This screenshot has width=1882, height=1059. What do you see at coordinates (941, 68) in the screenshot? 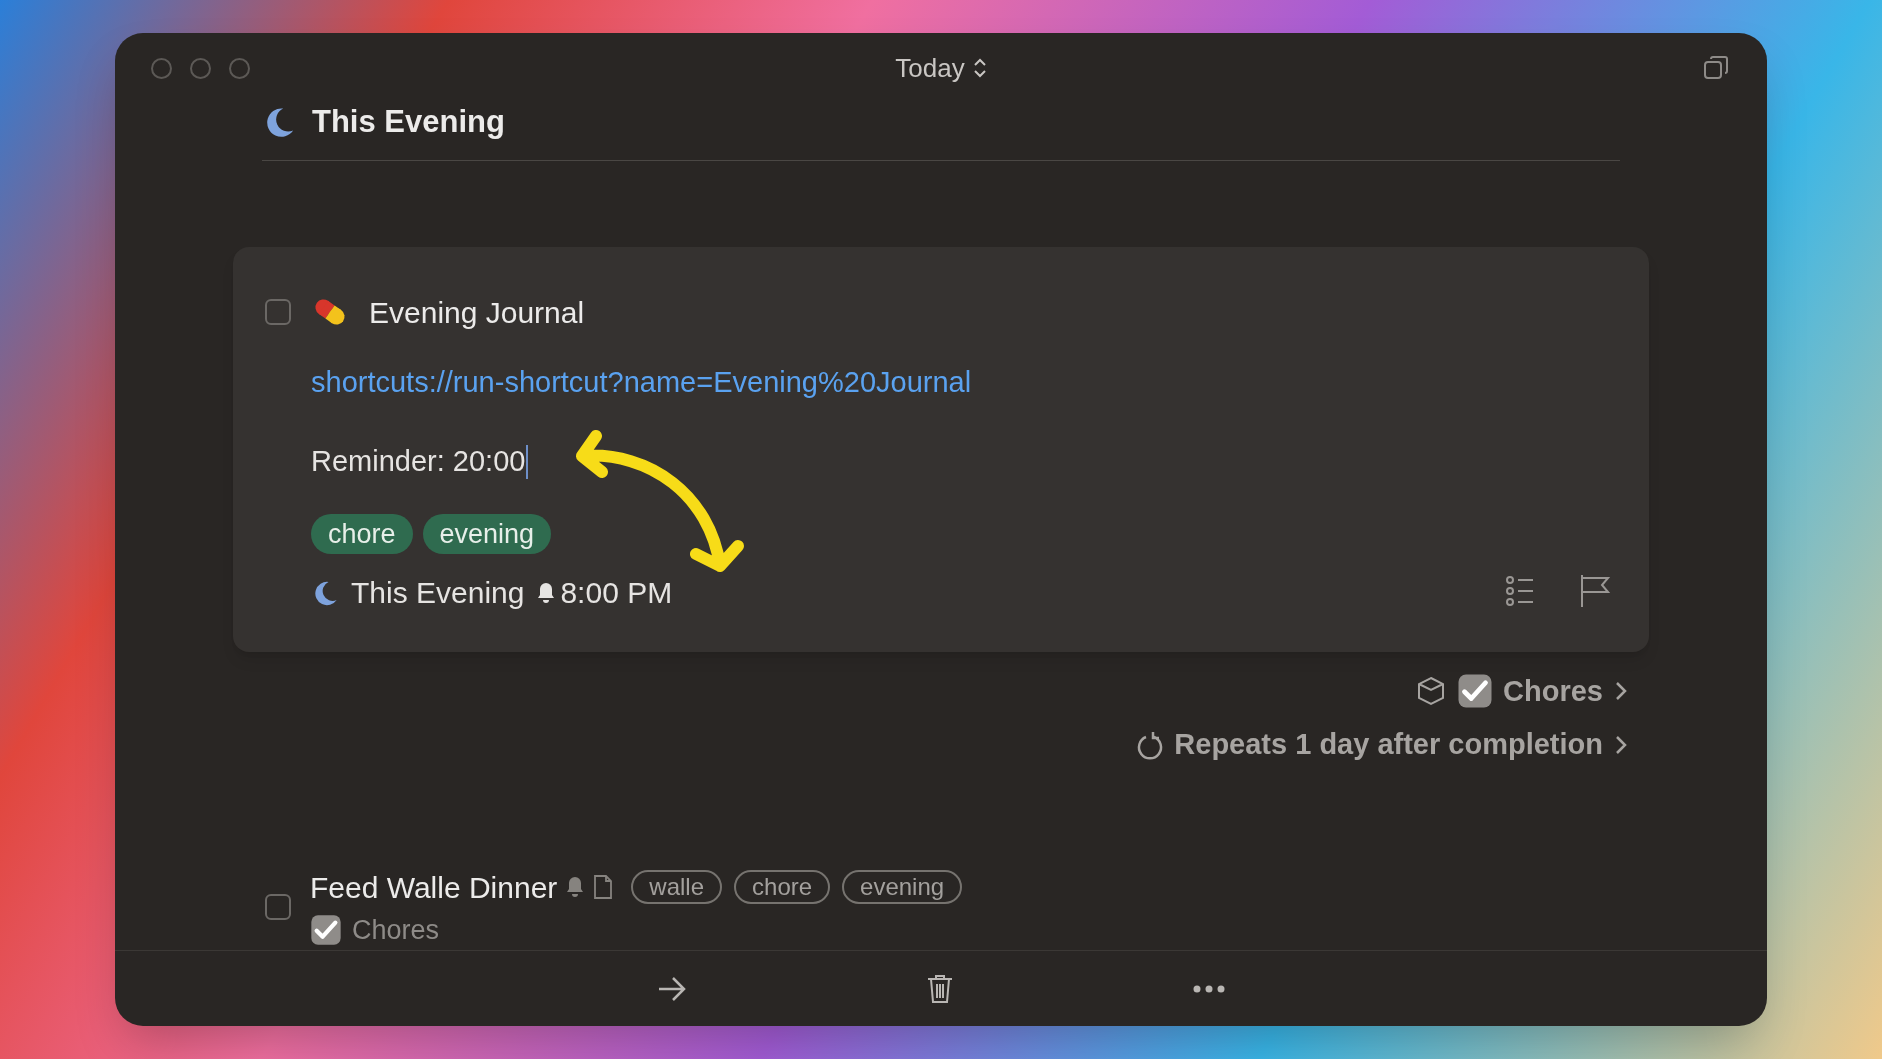
I see `view-switcher: Today` at bounding box center [941, 68].